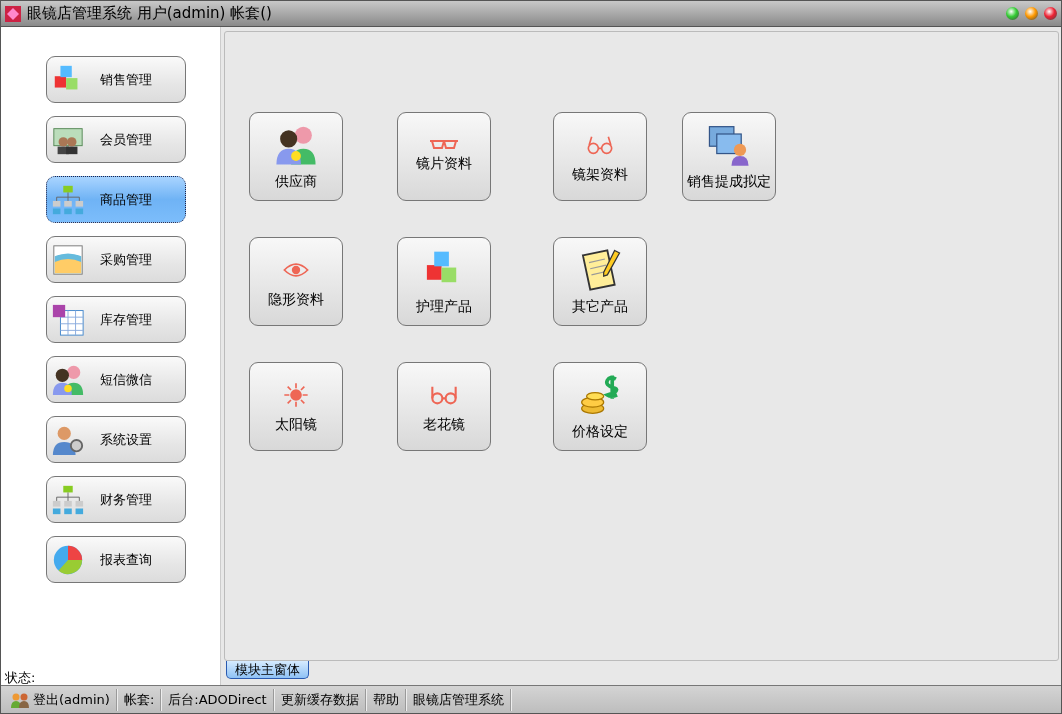 Image resolution: width=1062 pixels, height=714 pixels. I want to click on status-bar-item: 登出(admin), so click(61, 699).